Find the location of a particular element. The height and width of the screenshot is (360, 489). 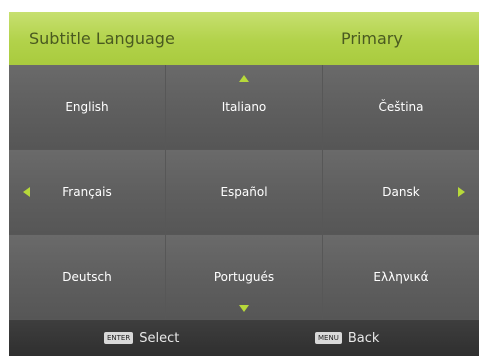

language-label: Español is located at coordinates (244, 192).